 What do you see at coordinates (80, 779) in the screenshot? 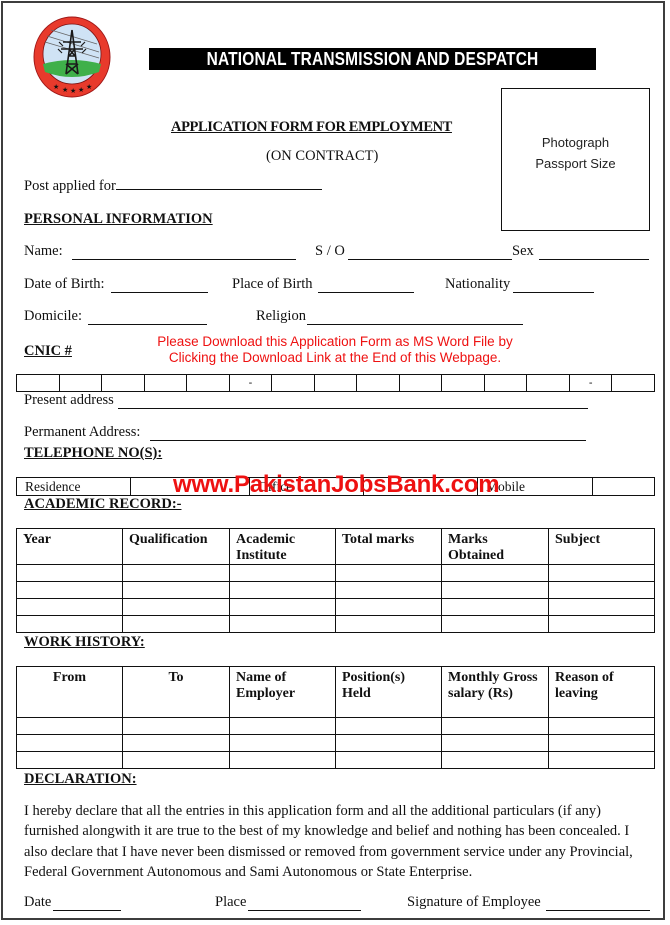
I see `declaration-heading: DECLARATION:` at bounding box center [80, 779].